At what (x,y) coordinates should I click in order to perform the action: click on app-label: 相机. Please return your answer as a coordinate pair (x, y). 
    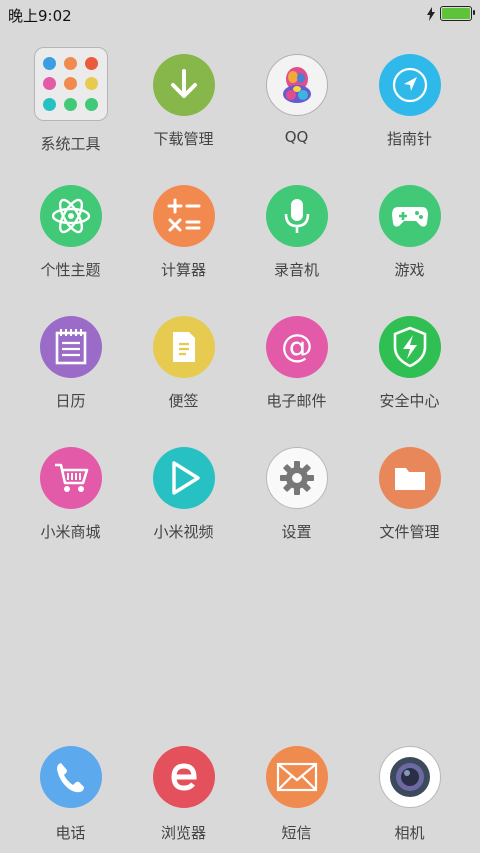
    Looking at the image, I should click on (409, 833).